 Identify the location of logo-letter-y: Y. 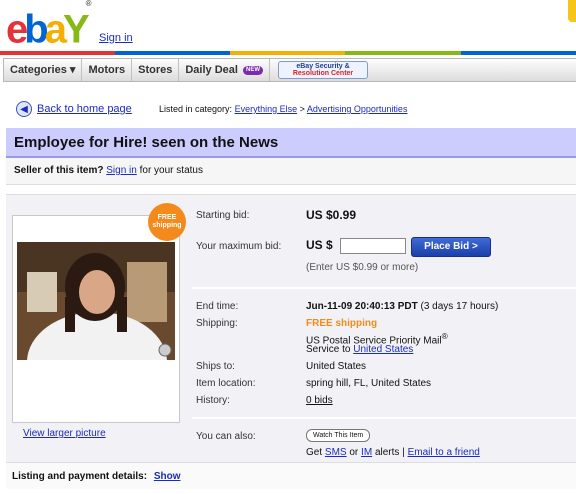
(76, 29).